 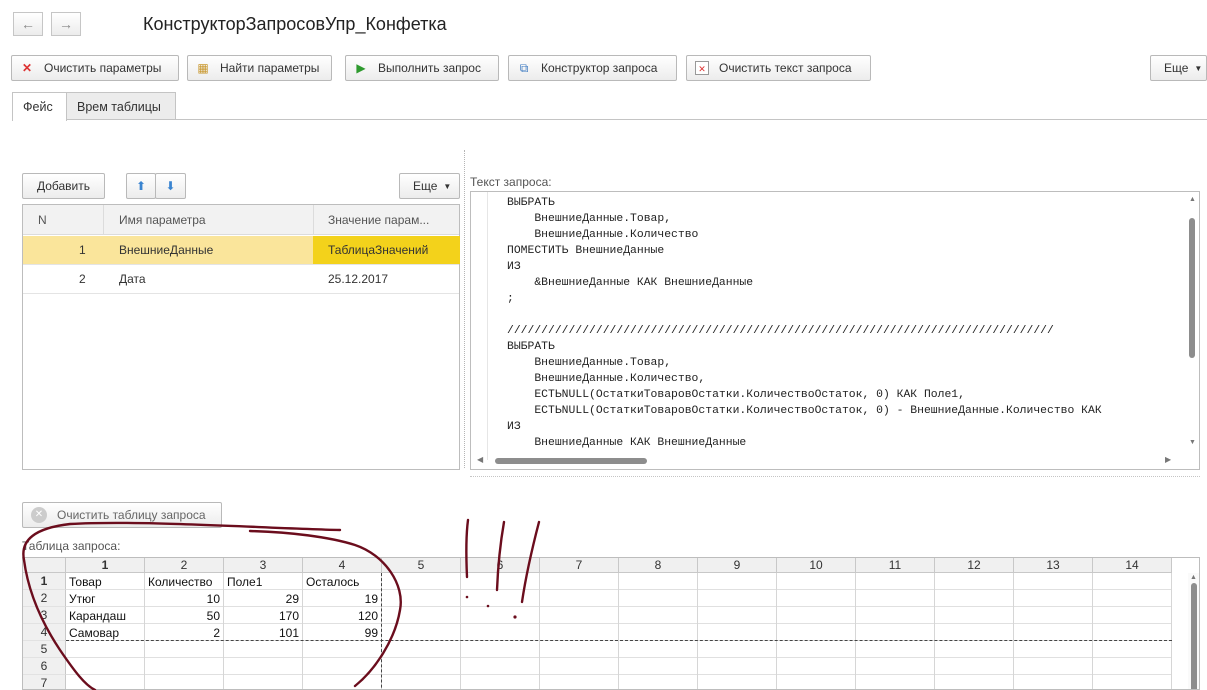 I want to click on tab-face: Фейс, so click(x=39, y=106).